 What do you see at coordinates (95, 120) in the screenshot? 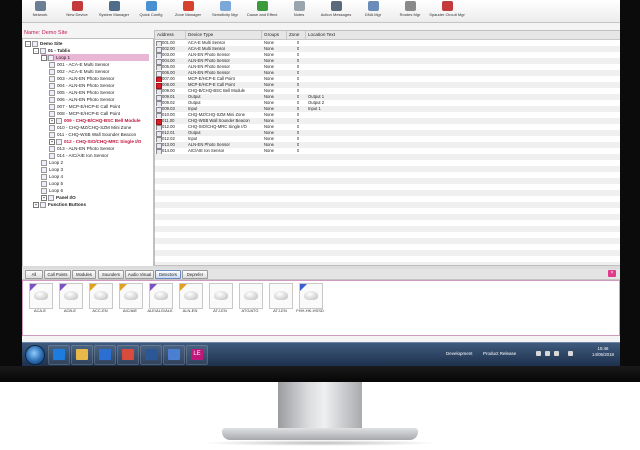
I see `tree-node: +009 - CHQ-B/CHQ-BSC Bell Module` at bounding box center [95, 120].